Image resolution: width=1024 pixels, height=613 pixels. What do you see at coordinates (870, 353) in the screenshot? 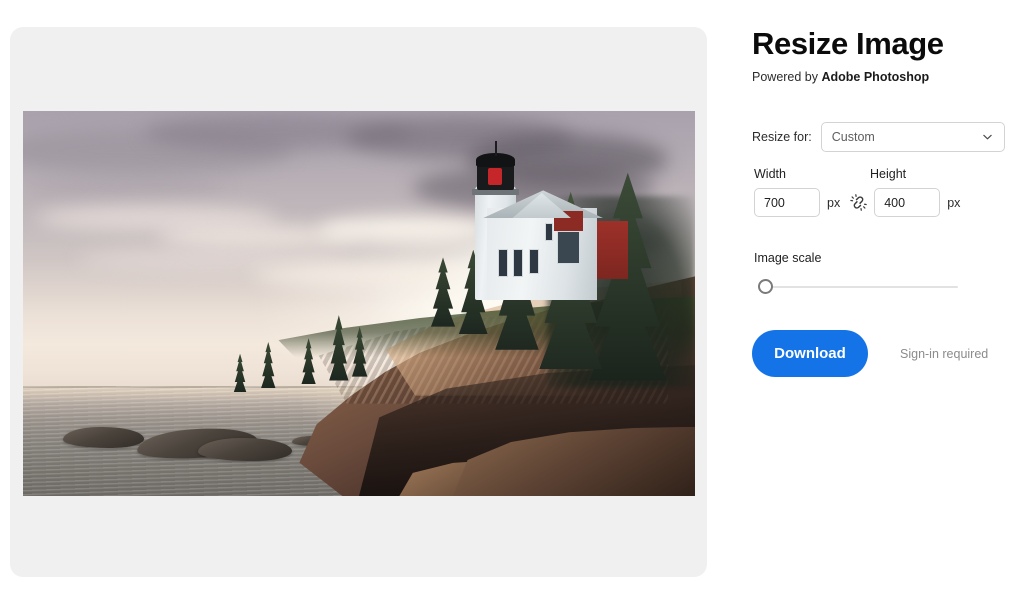
I see `action-row: Download Sign-in required` at bounding box center [870, 353].